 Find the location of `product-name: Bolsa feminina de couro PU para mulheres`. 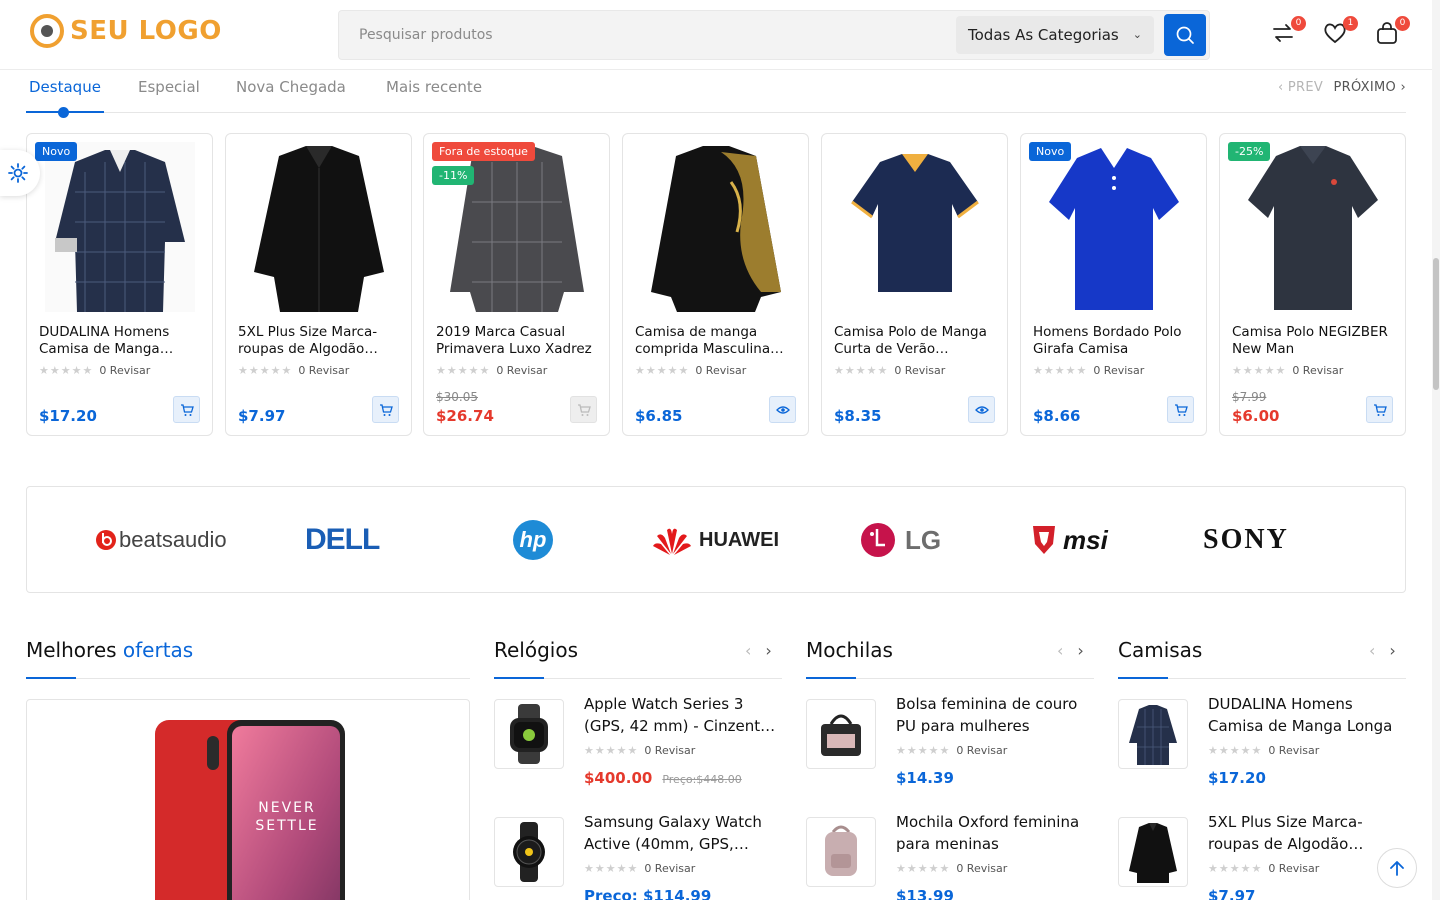

product-name: Bolsa feminina de couro PU para mulheres is located at coordinates (992, 715).